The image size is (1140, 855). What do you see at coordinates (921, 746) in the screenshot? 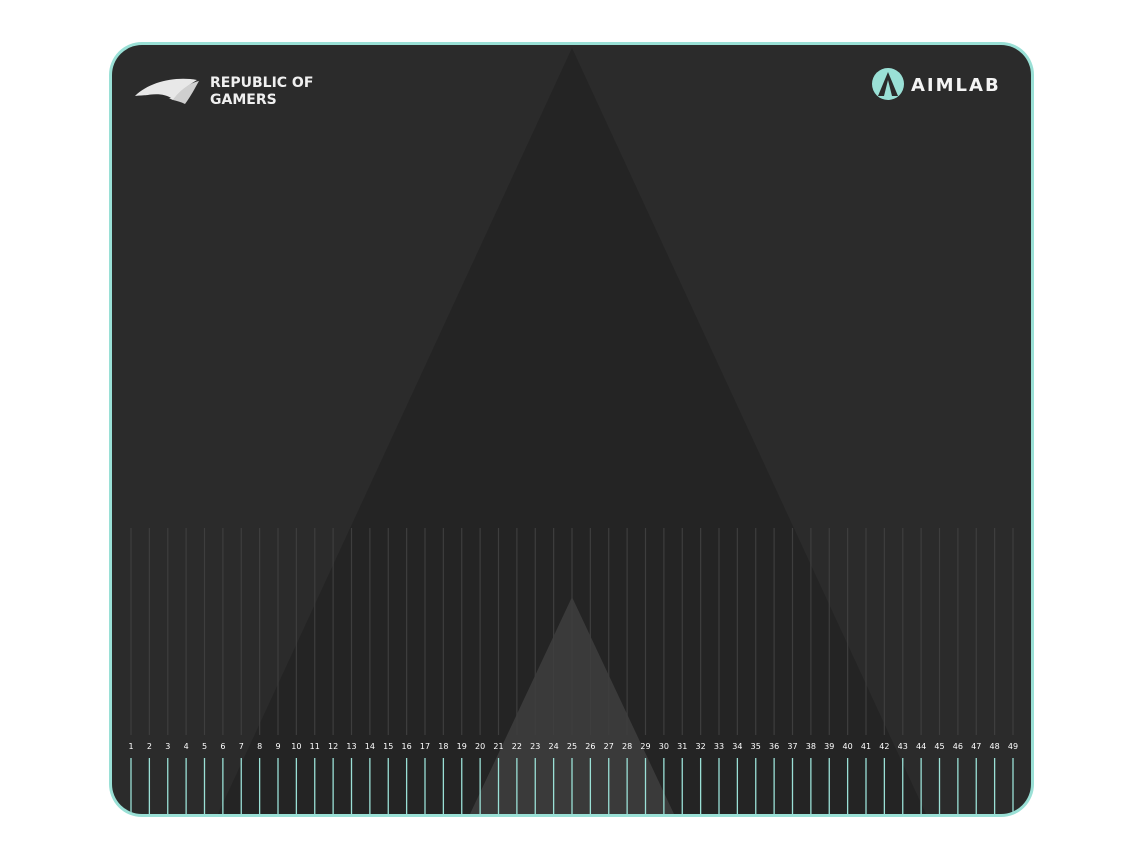
I see `ruler-number: 44` at bounding box center [921, 746].